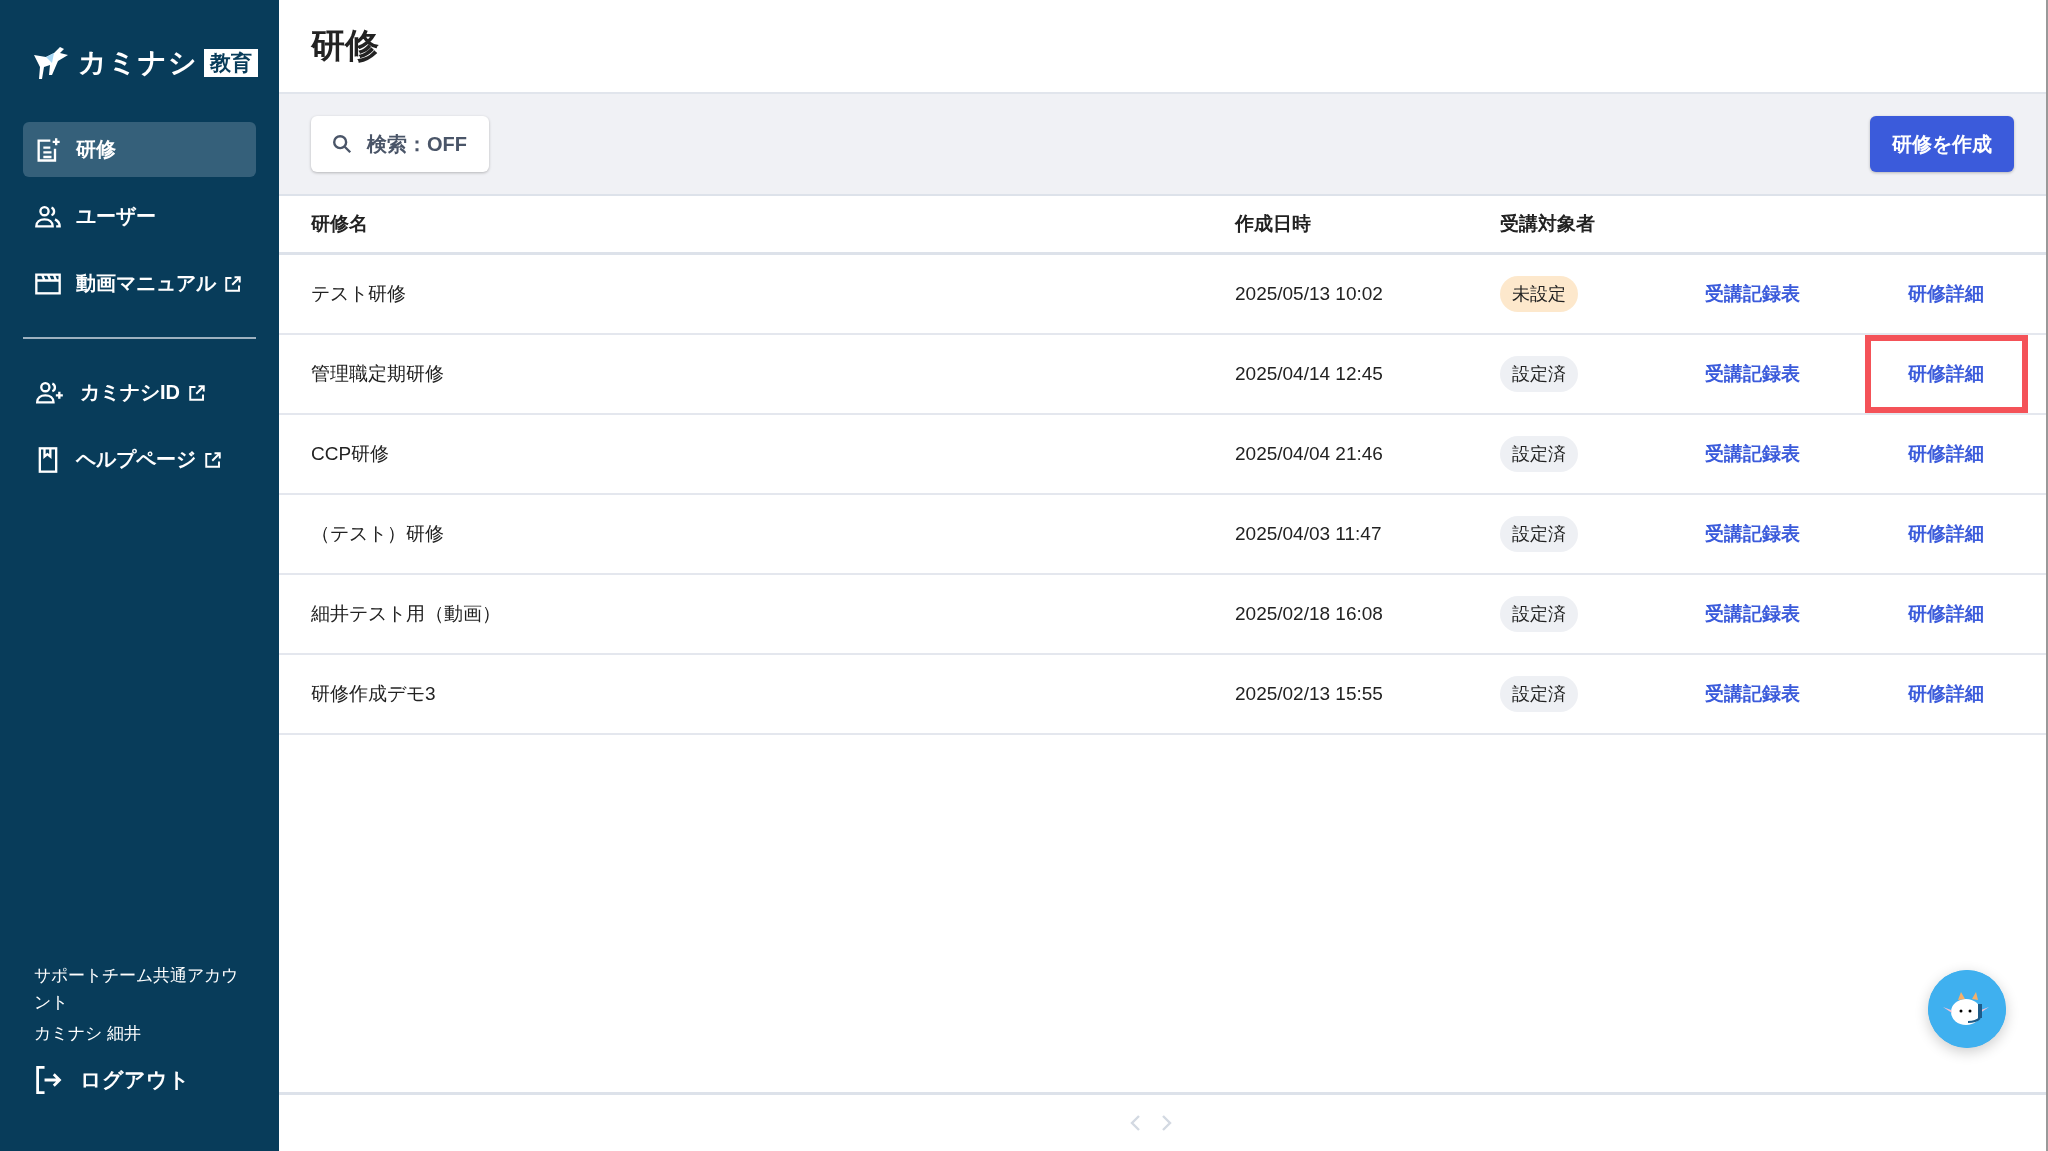 Image resolution: width=2048 pixels, height=1151 pixels. Describe the element at coordinates (139, 283) in the screenshot. I see `nav-item: 動画マニュアル` at that location.